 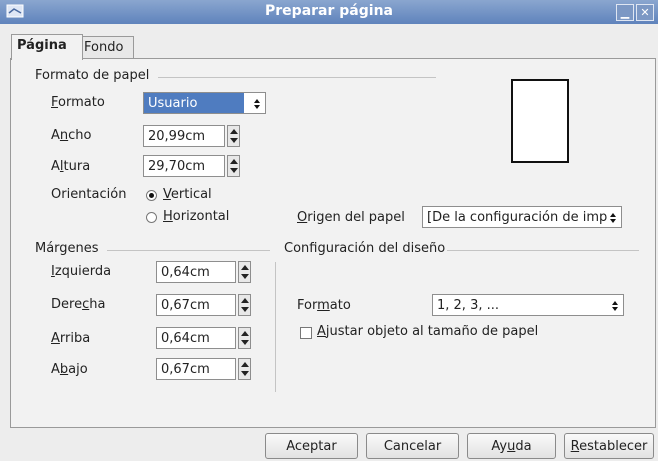 What do you see at coordinates (92, 75) in the screenshot?
I see `paper-format-section-title: Formato de papel` at bounding box center [92, 75].